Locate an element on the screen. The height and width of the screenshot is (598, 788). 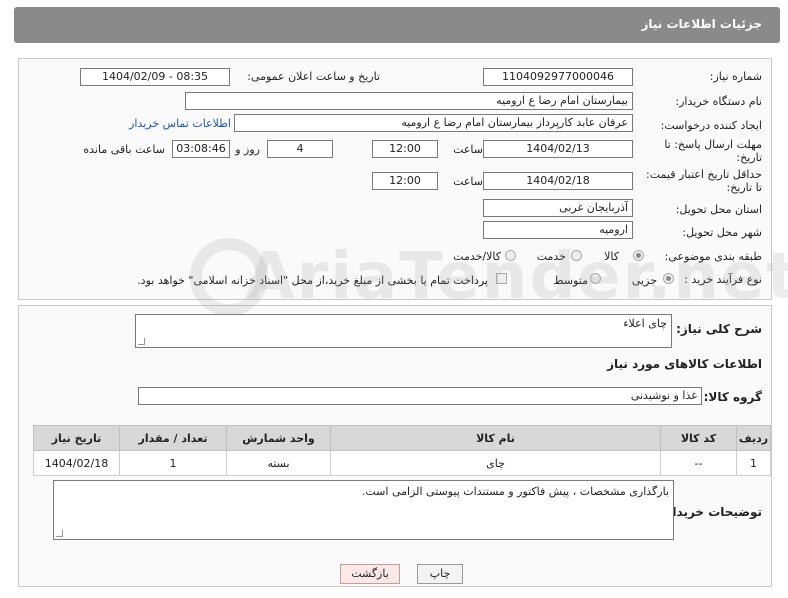
remaining-label: ساعت باقی مانده is located at coordinates (124, 149).